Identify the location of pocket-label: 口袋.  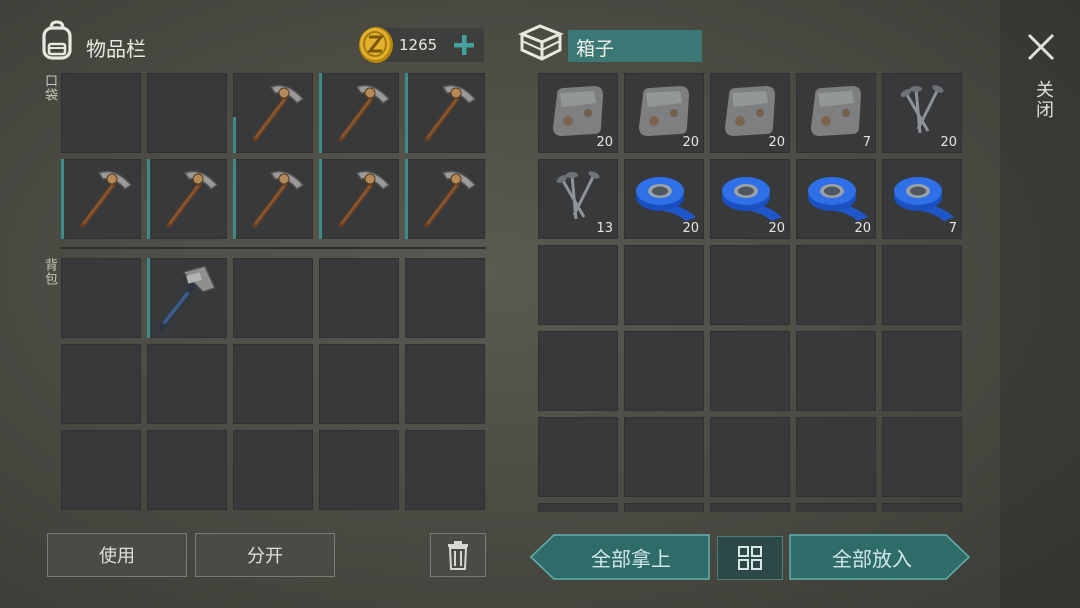
(49, 88).